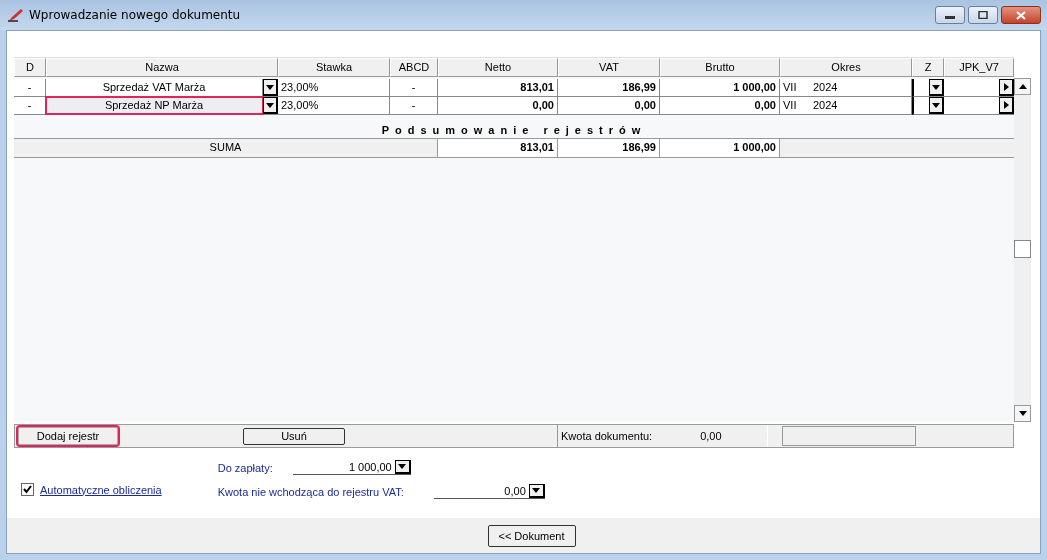 The width and height of the screenshot is (1047, 560). Describe the element at coordinates (68, 436) in the screenshot. I see `add-register-button: Dodaj rejestr` at that location.